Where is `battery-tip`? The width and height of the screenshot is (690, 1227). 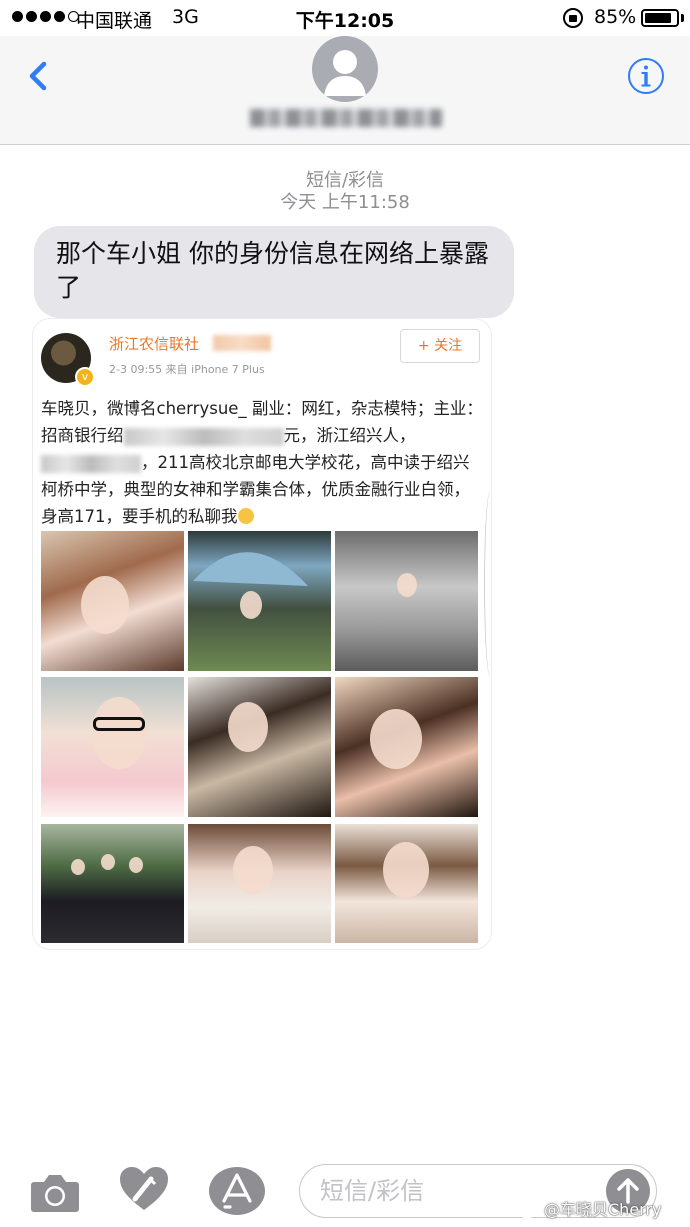
battery-tip is located at coordinates (682, 18).